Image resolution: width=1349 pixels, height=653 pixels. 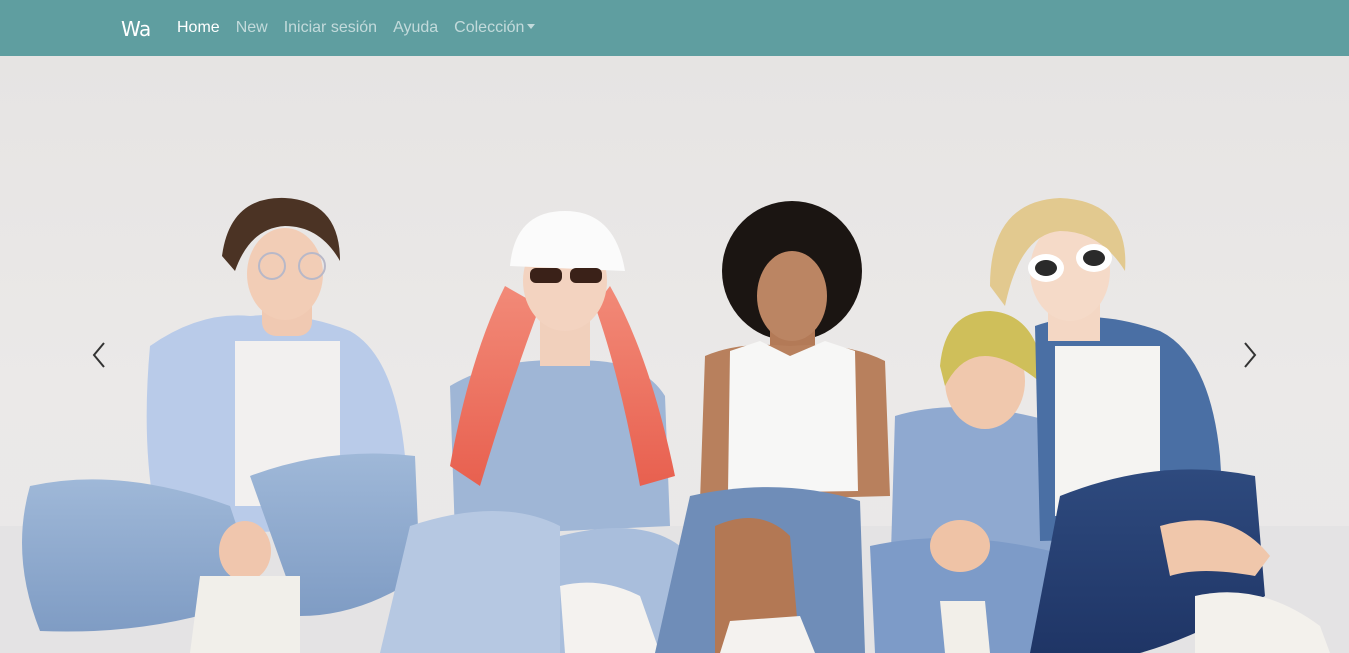 I want to click on carousel-prev-button, so click(x=100, y=354).